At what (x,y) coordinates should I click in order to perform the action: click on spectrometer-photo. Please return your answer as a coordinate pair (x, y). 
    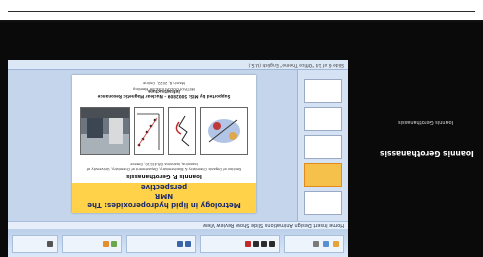
    Looking at the image, I should click on (105, 131).